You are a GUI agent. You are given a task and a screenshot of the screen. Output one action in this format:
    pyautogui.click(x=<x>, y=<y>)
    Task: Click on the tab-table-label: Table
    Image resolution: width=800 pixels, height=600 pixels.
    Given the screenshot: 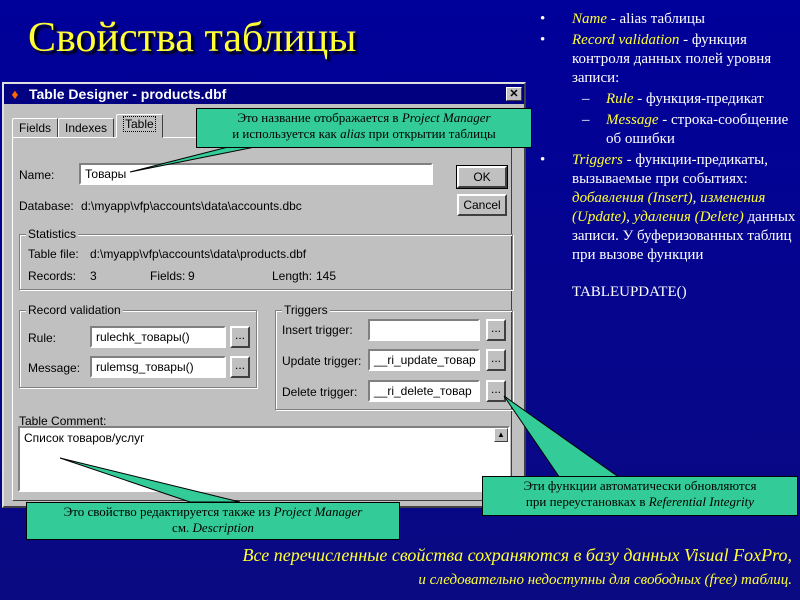 What is the action you would take?
    pyautogui.click(x=139, y=124)
    